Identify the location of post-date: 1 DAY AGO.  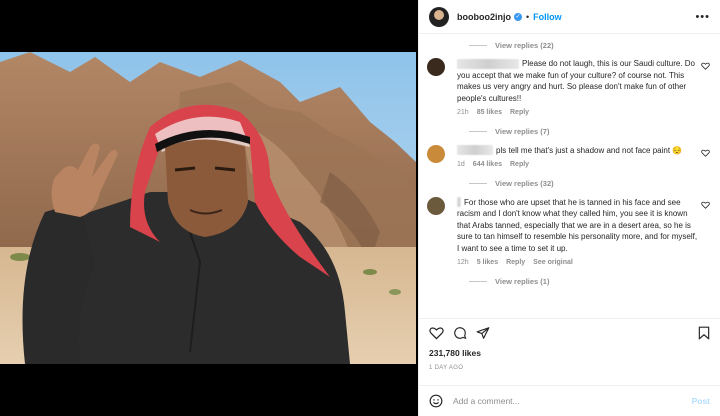
(446, 368).